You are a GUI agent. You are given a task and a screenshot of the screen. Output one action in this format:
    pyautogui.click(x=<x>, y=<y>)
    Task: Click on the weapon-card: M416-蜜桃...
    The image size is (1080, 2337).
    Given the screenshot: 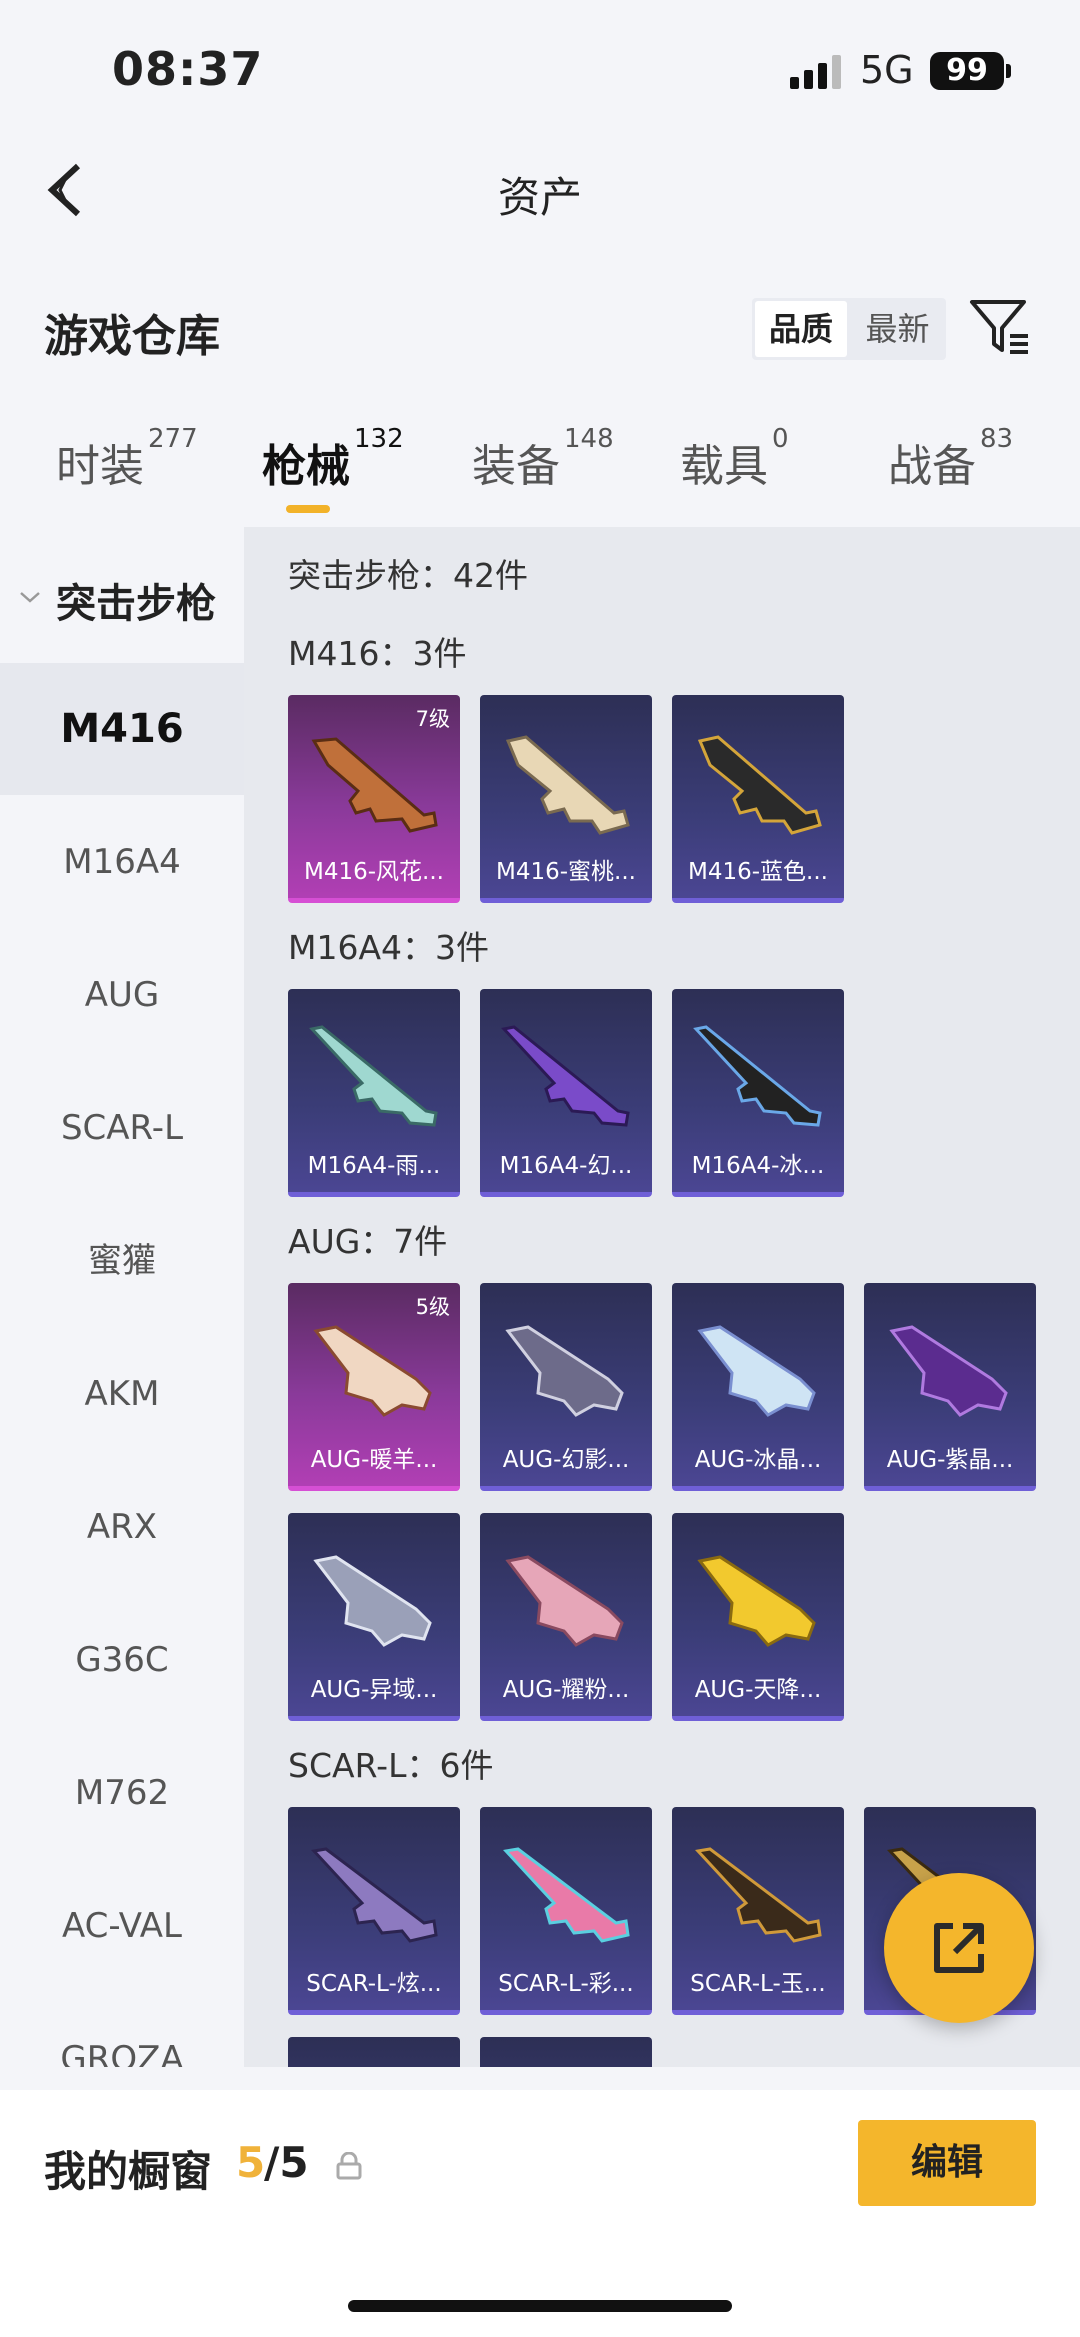 What is the action you would take?
    pyautogui.click(x=566, y=799)
    